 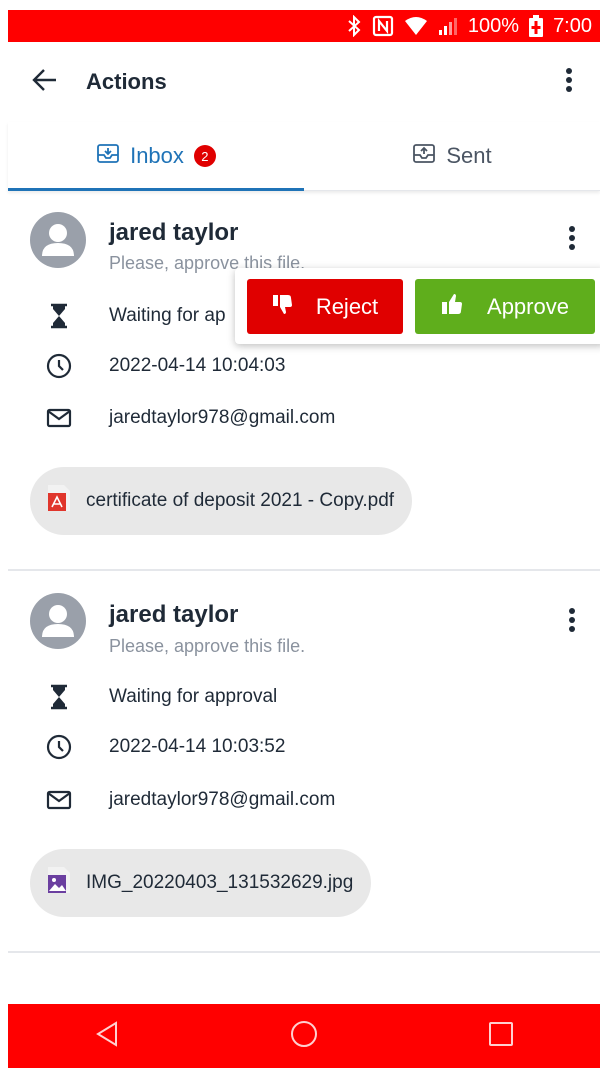 I want to click on app-bar: Actions, so click(x=300, y=82).